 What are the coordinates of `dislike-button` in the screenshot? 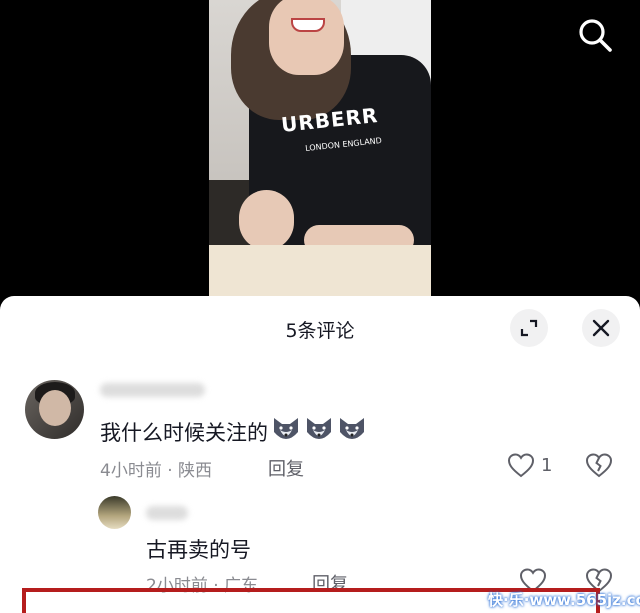 It's located at (599, 467).